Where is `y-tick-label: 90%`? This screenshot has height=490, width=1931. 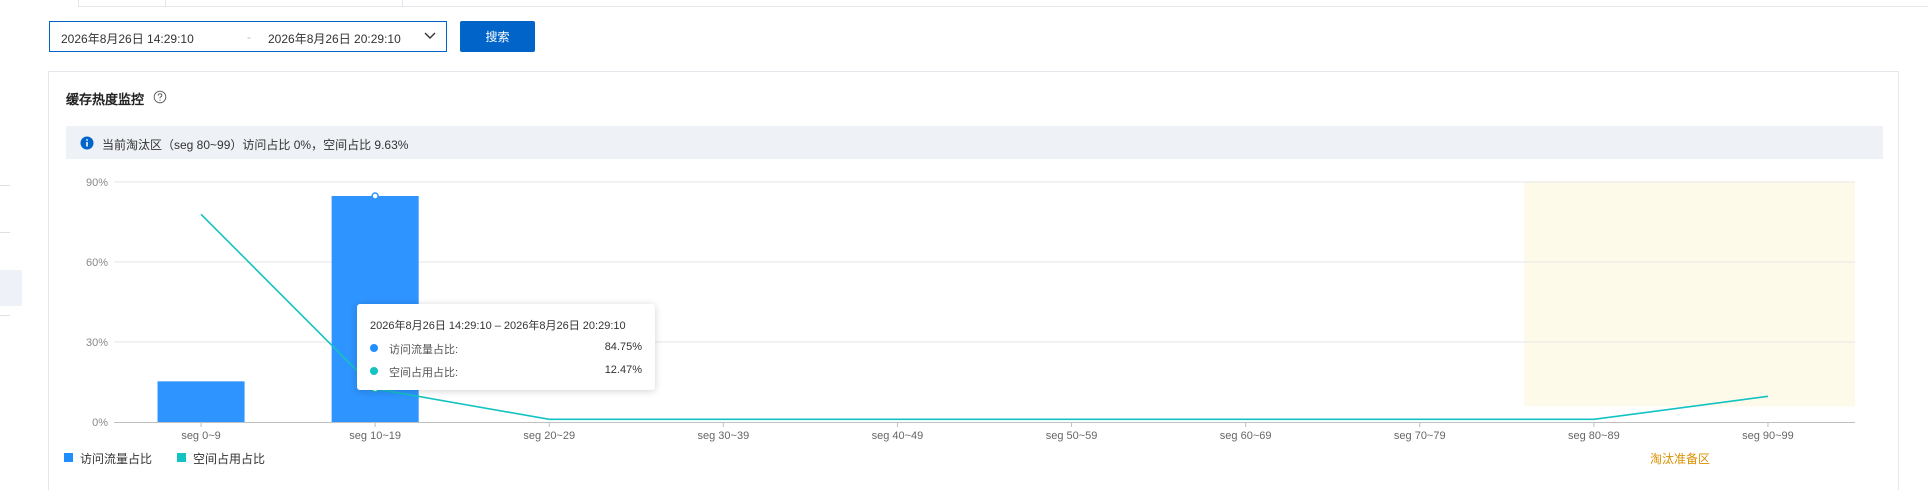 y-tick-label: 90% is located at coordinates (97, 183).